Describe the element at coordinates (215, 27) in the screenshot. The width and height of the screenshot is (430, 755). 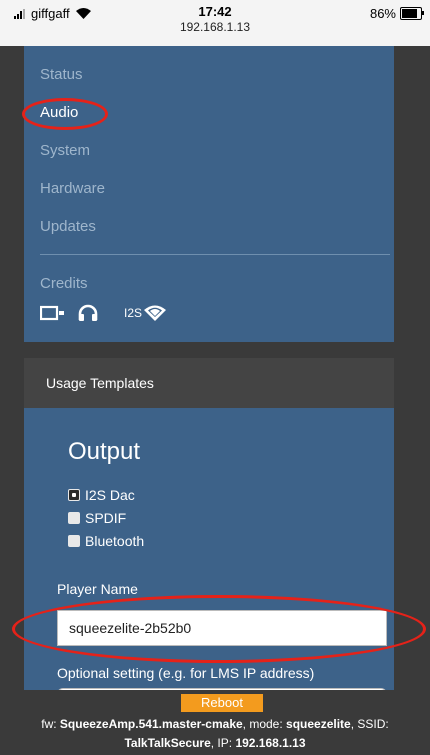
I see `page-url: 192.168.1.13` at that location.